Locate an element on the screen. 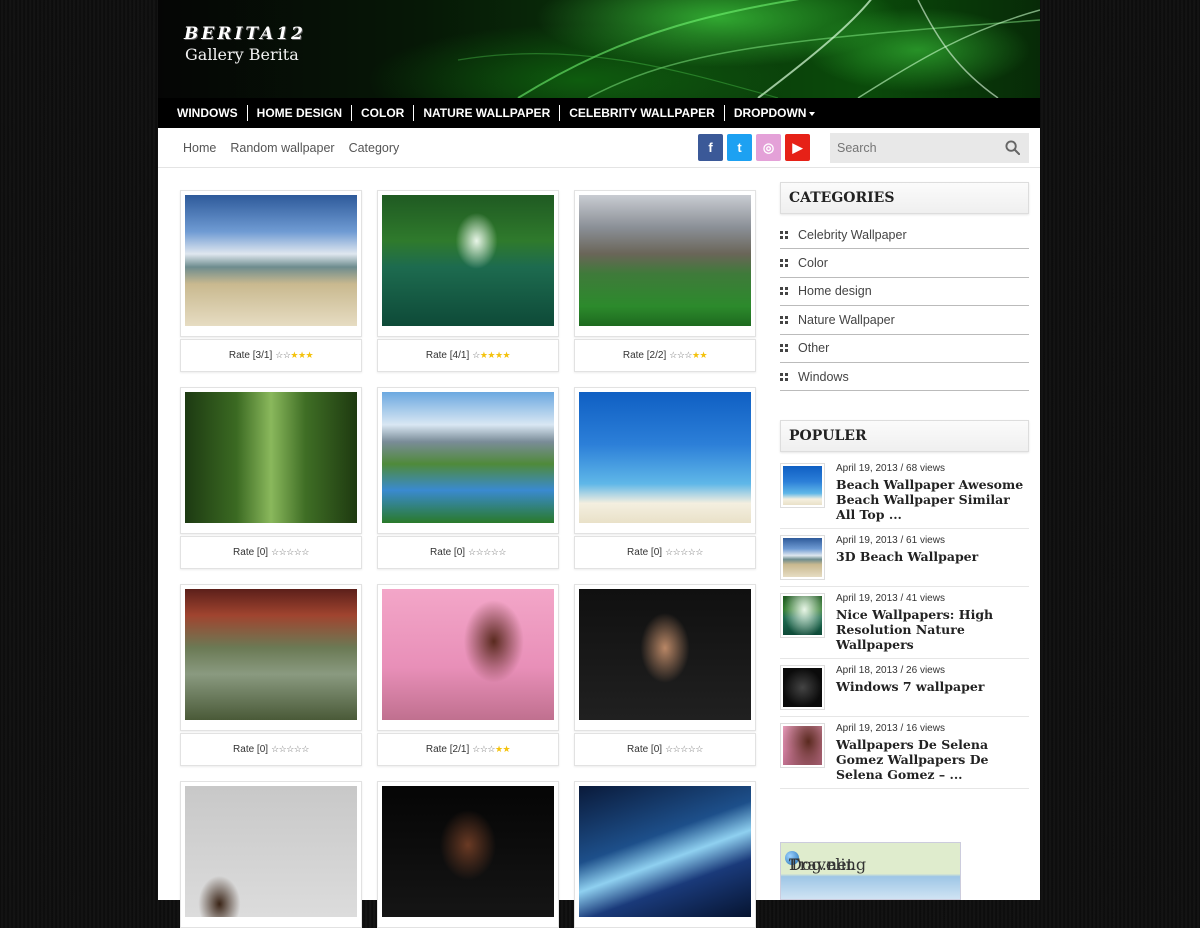  category-label: Color is located at coordinates (813, 263).